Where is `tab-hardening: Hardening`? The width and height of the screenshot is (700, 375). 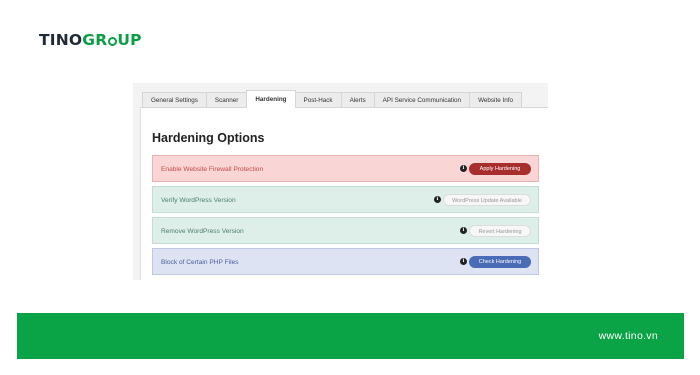 tab-hardening: Hardening is located at coordinates (271, 99).